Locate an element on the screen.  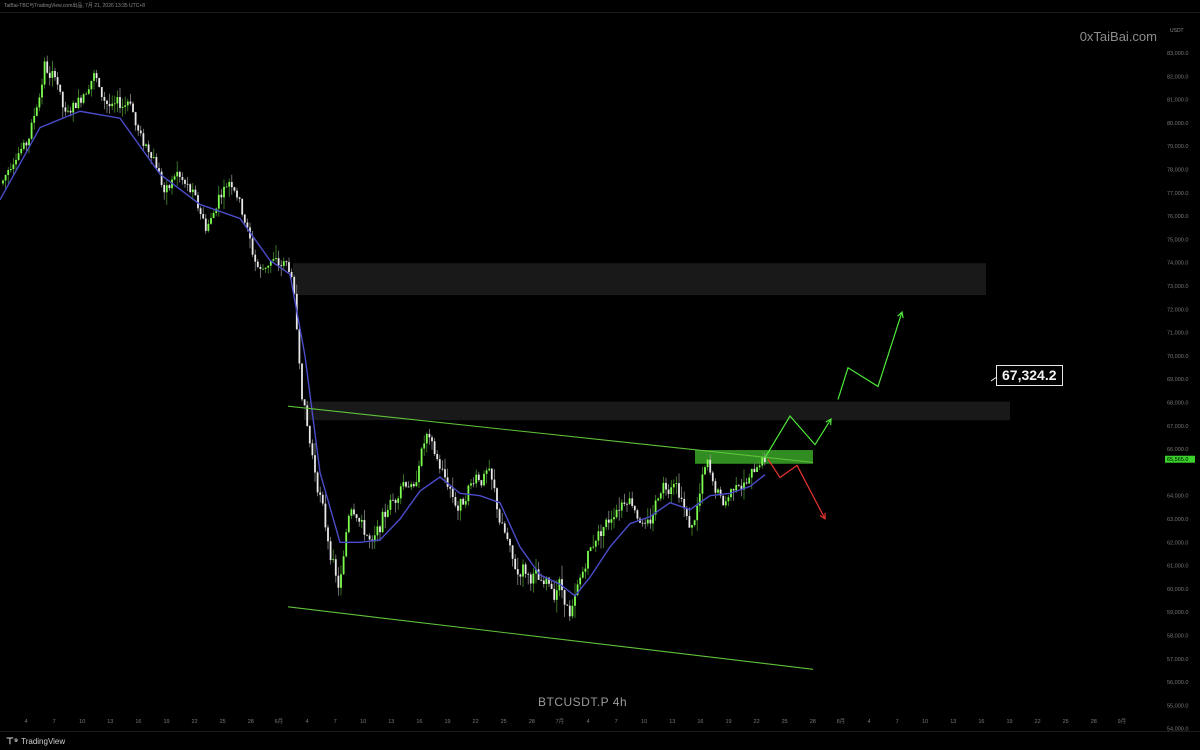
y-tick-label: 61,000.0 is located at coordinates (1177, 567).